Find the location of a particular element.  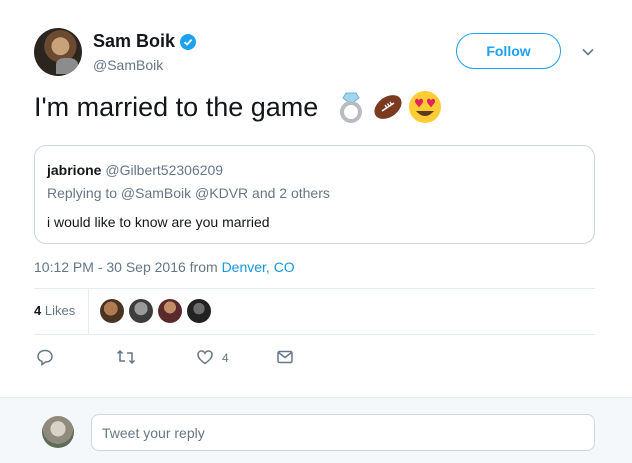

envelope-icon is located at coordinates (285, 358).